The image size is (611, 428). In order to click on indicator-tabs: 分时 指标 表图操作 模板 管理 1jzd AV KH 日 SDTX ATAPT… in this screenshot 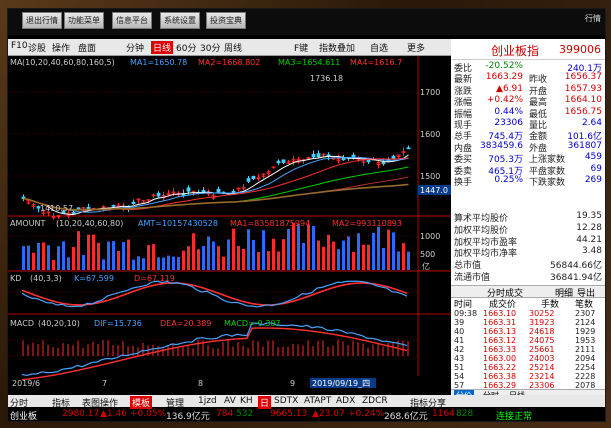, I will do `click(306, 402)`.